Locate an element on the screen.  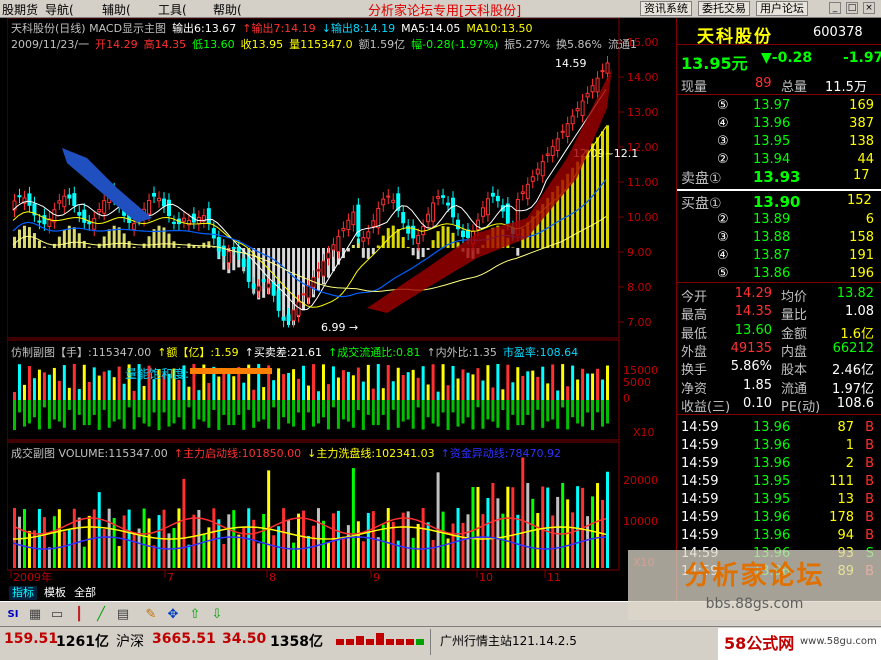
hdr2-segment: 高14.35 is located at coordinates (165, 44).